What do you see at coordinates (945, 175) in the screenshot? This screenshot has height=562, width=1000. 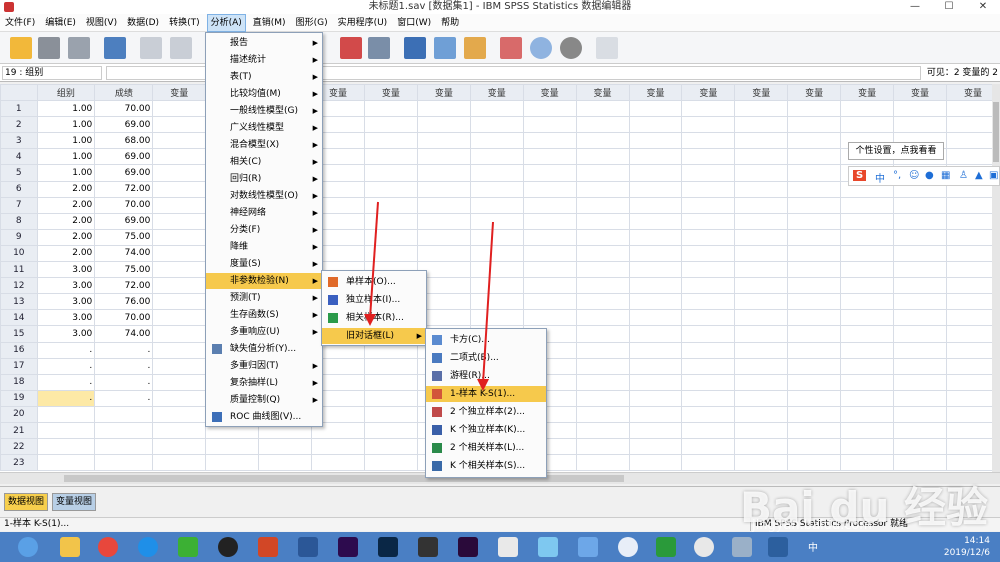 I see `keyboard-icon: ▦` at bounding box center [945, 175].